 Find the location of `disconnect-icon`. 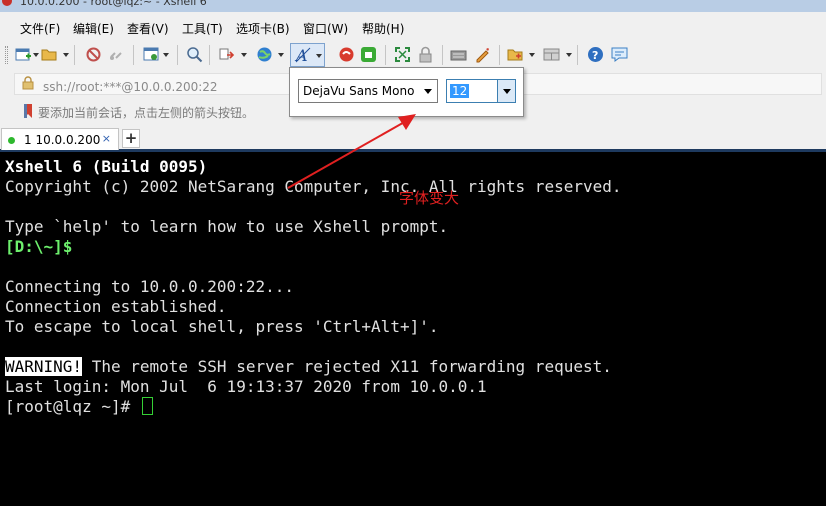

disconnect-icon is located at coordinates (93, 54).